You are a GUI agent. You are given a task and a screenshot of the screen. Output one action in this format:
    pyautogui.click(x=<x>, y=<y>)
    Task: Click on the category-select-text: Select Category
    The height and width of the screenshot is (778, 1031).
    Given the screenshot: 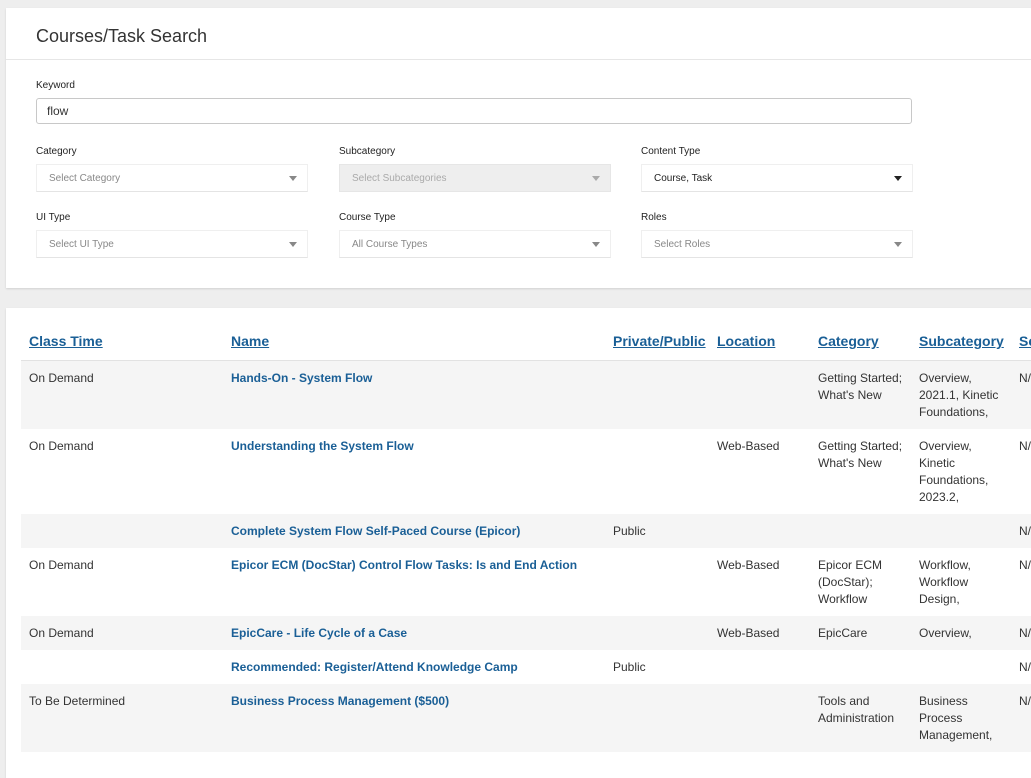 What is the action you would take?
    pyautogui.click(x=85, y=178)
    